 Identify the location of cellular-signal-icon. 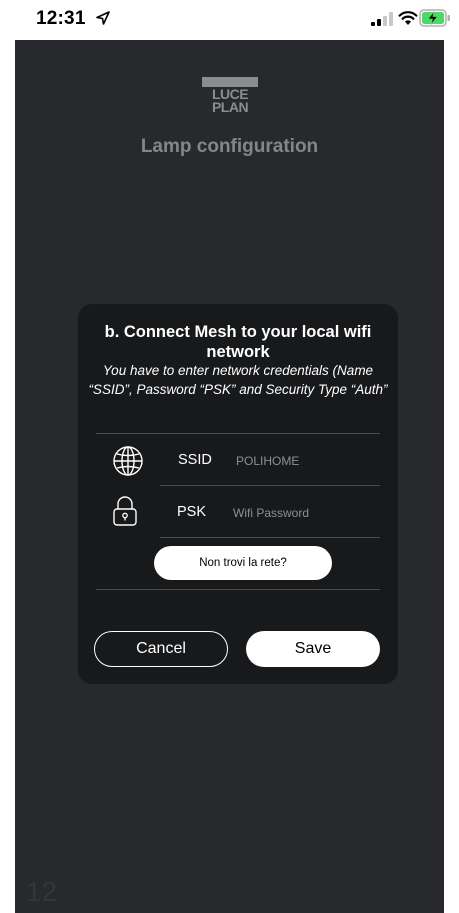
(382, 19).